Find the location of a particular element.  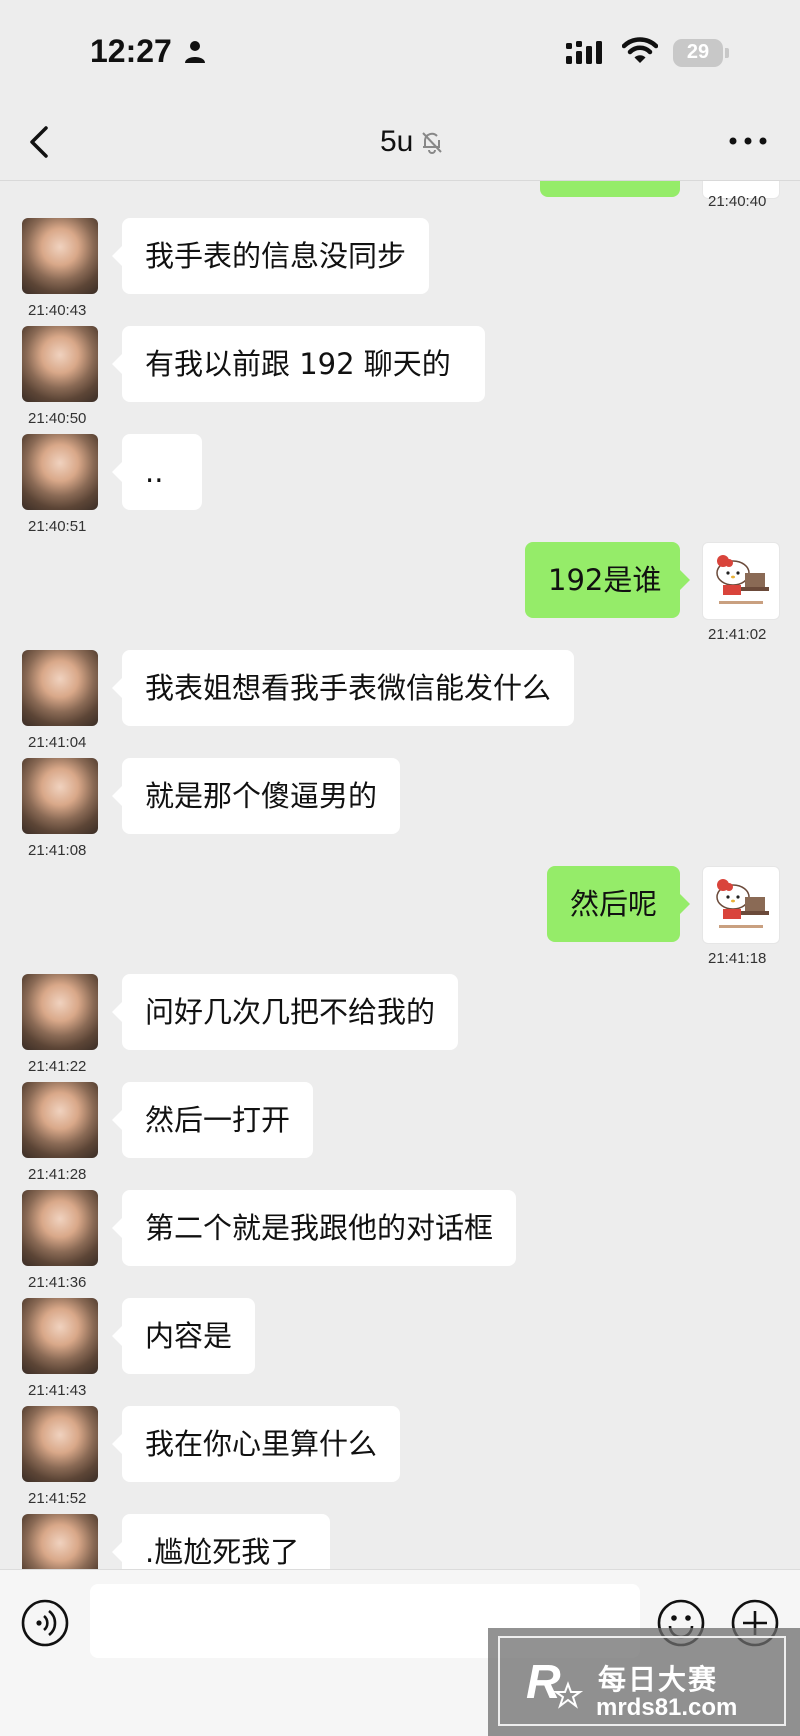

message-bubble: 我表姐想看我手表微信能发什么 is located at coordinates (343, 688).